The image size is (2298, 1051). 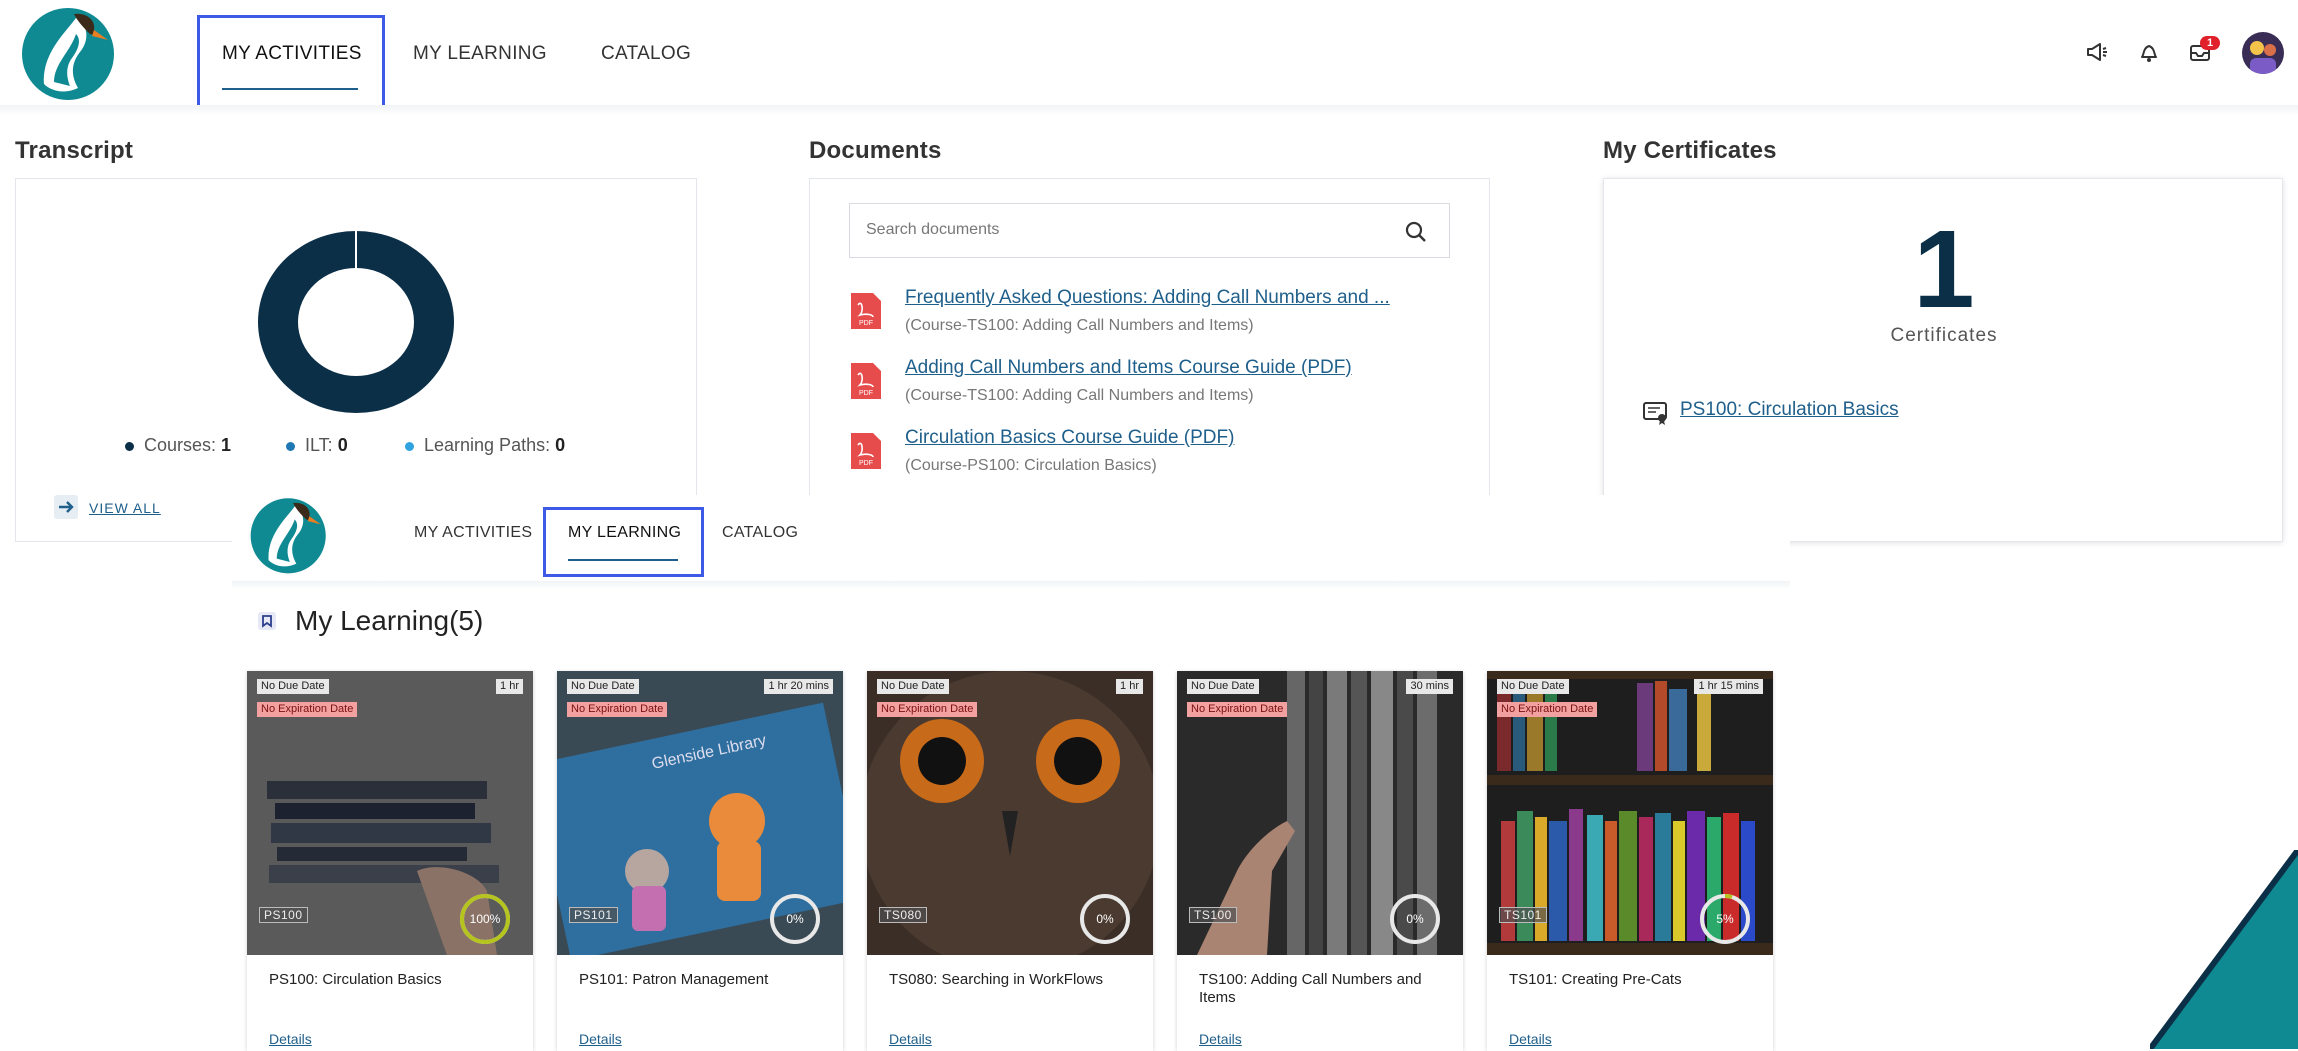 I want to click on course-title: TS080: Searching in WorkFlows, so click(x=1014, y=980).